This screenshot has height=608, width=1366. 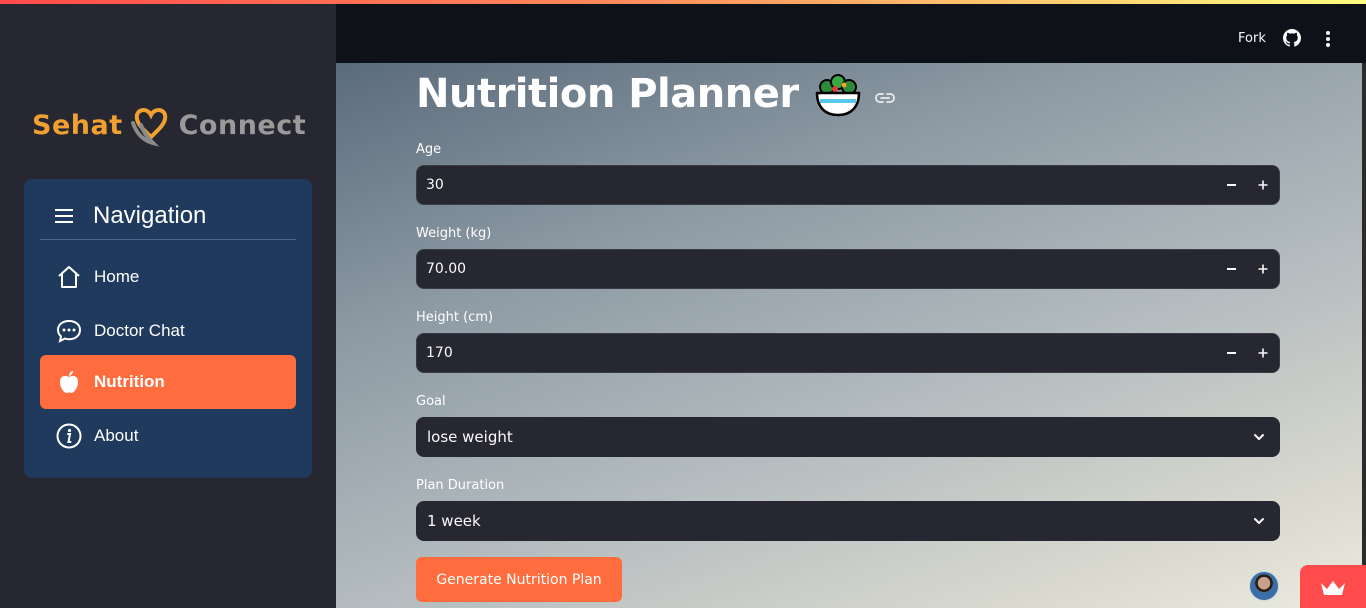 I want to click on height-decrement-button, so click(x=1231, y=353).